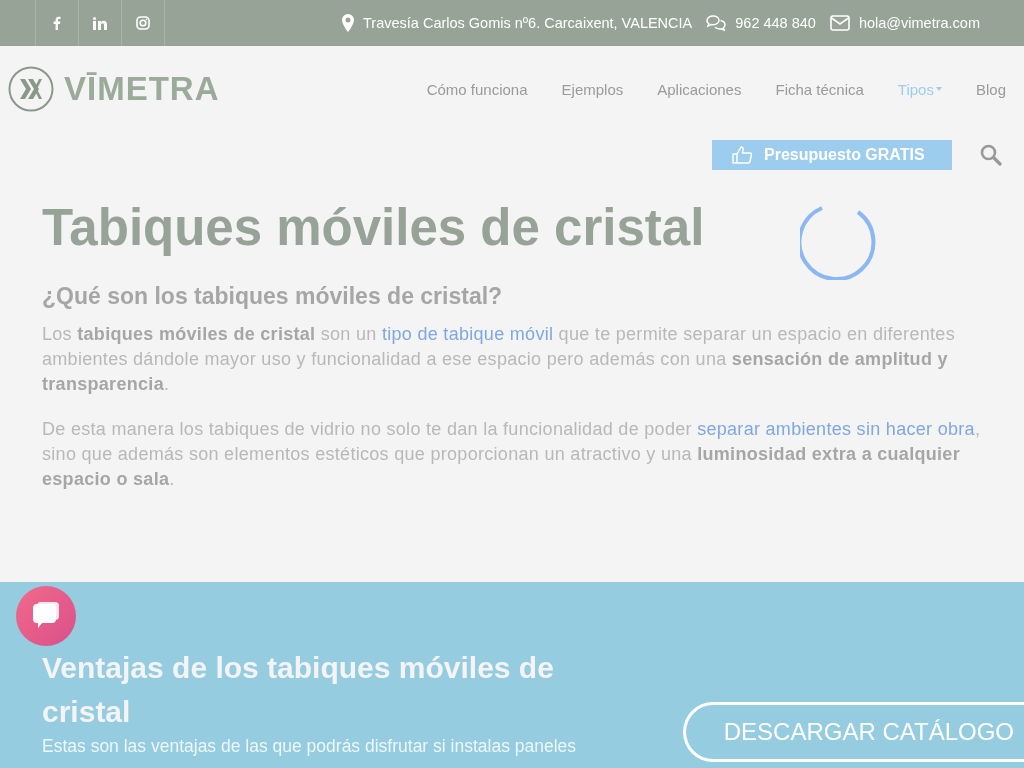 This screenshot has height=768, width=1024. I want to click on nav-link: Blog, so click(990, 89).